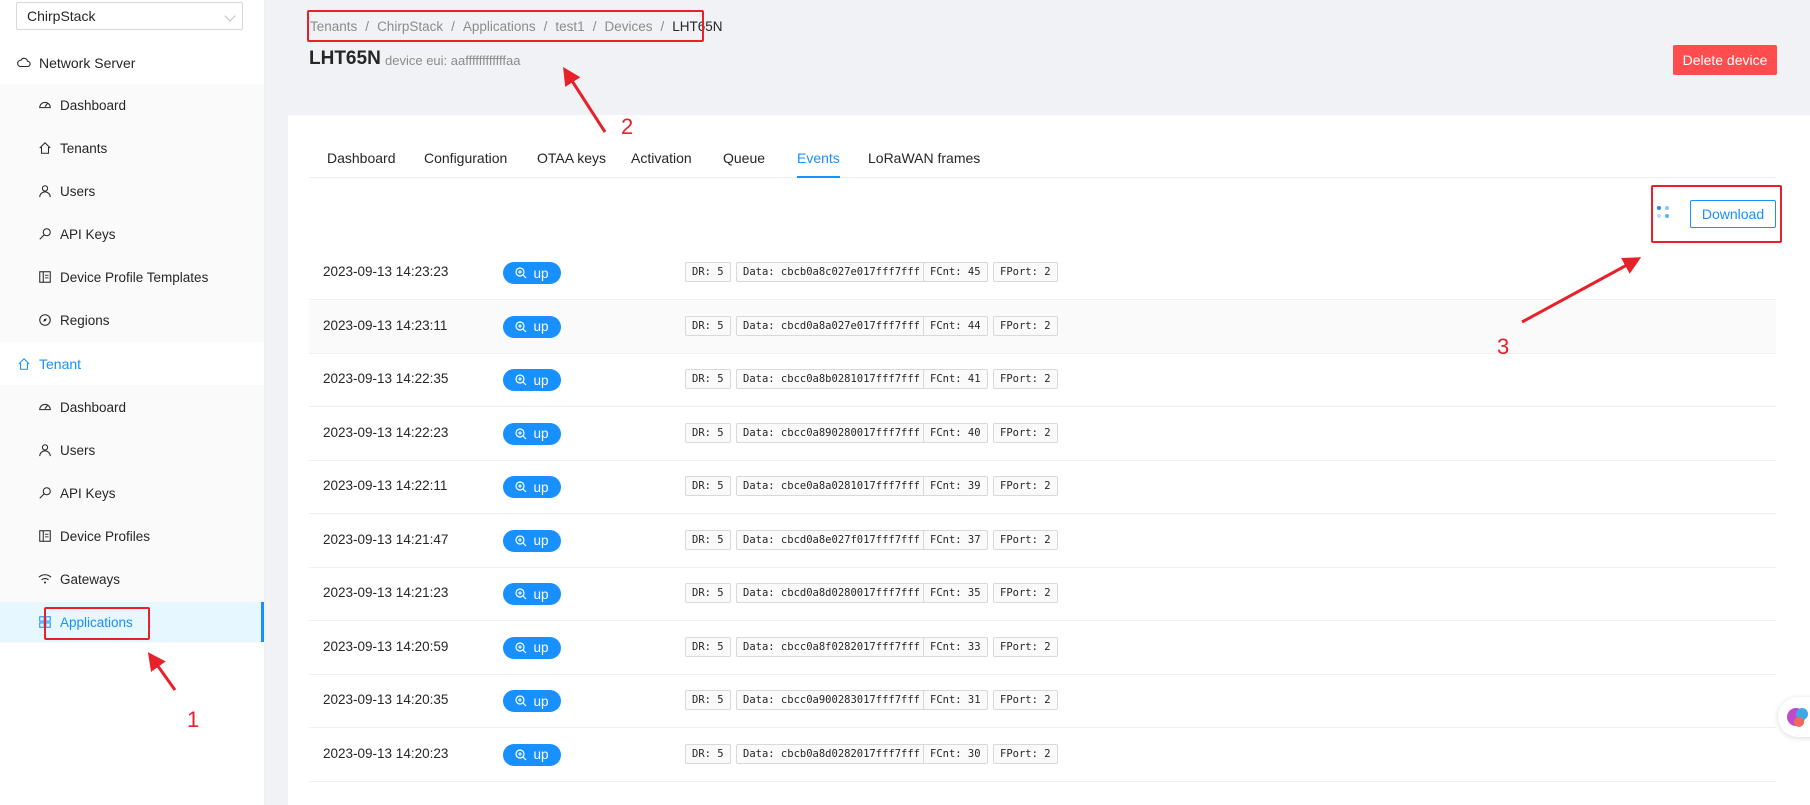 The width and height of the screenshot is (1810, 805). I want to click on tab-activation: Activation, so click(661, 164).